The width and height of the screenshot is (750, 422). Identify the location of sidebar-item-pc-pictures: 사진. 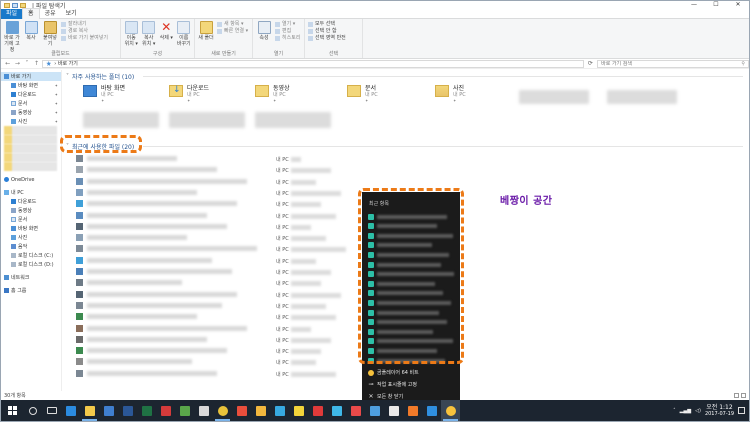
(31, 237).